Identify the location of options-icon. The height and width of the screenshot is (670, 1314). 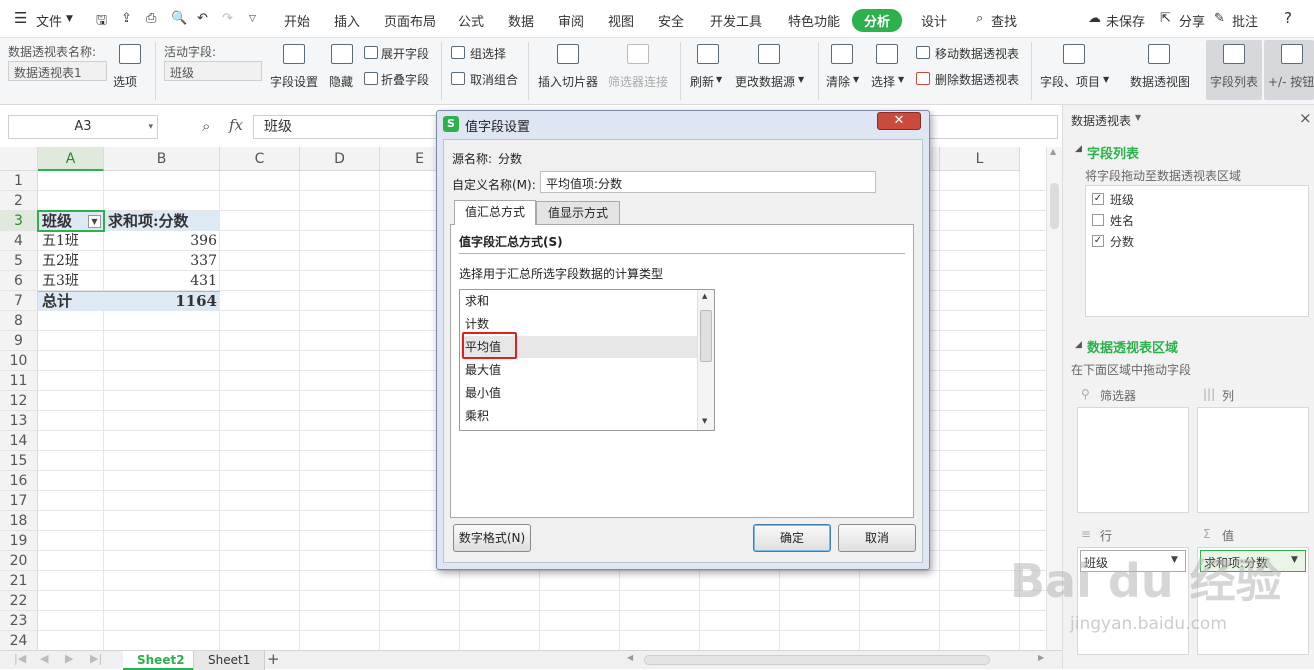
(130, 54).